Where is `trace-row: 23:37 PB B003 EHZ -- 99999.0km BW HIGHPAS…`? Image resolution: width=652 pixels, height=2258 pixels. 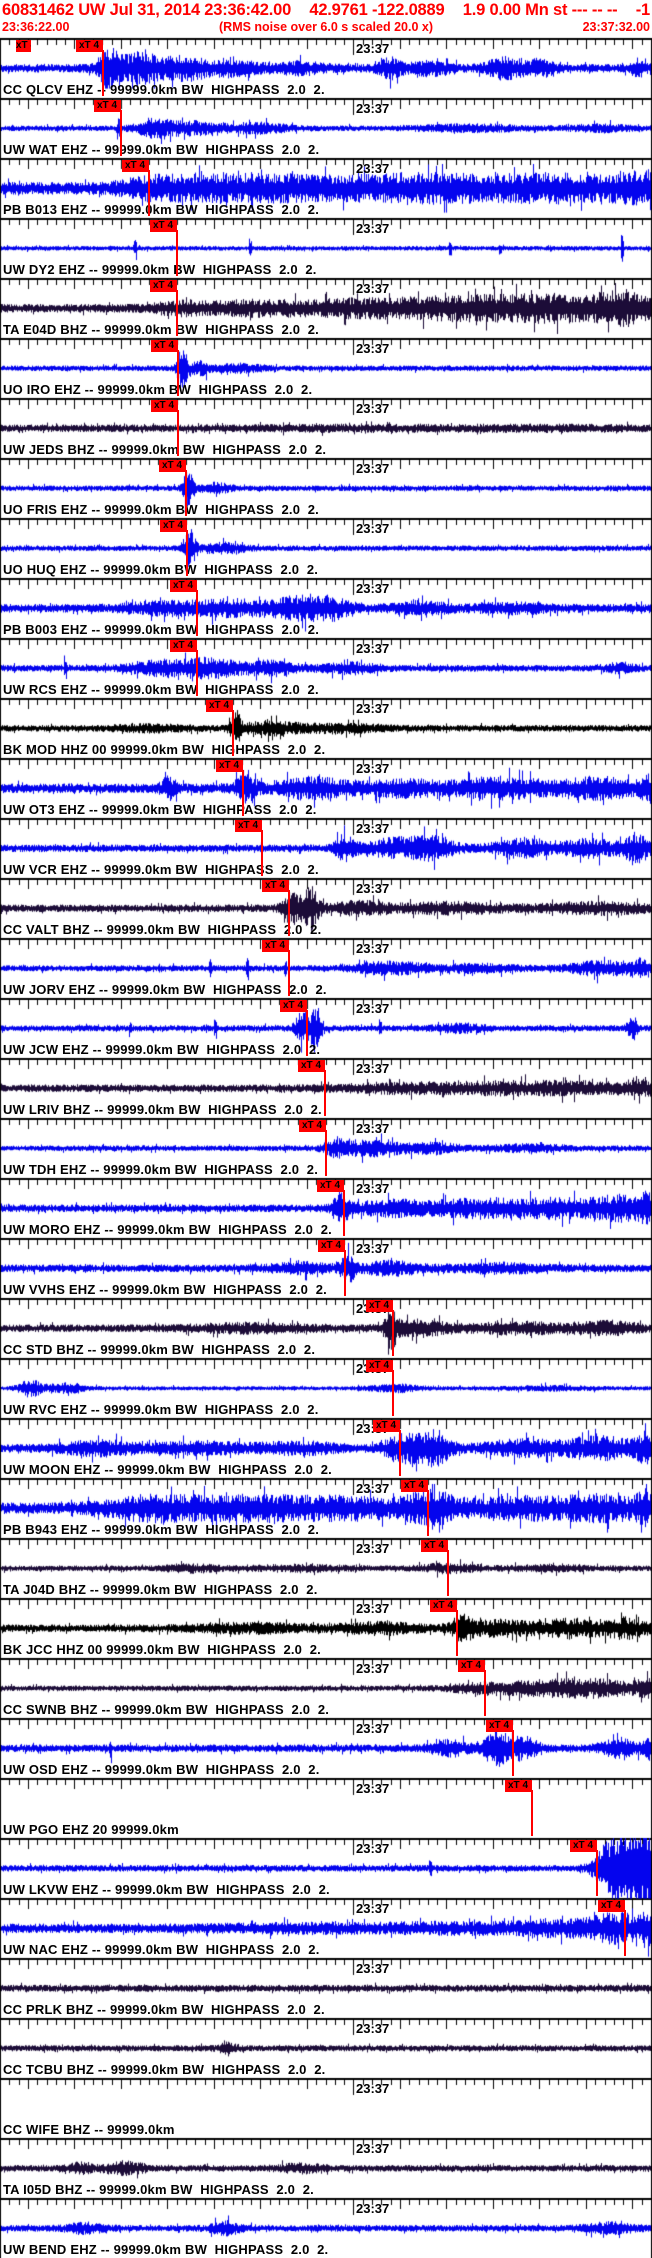 trace-row: 23:37 PB B003 EHZ -- 99999.0km BW HIGHPAS… is located at coordinates (326, 608).